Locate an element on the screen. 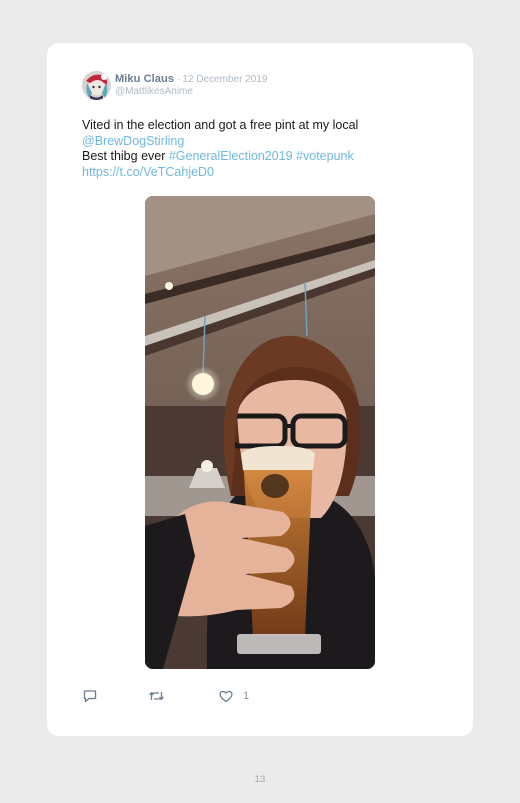  reply-button is located at coordinates (90, 696).